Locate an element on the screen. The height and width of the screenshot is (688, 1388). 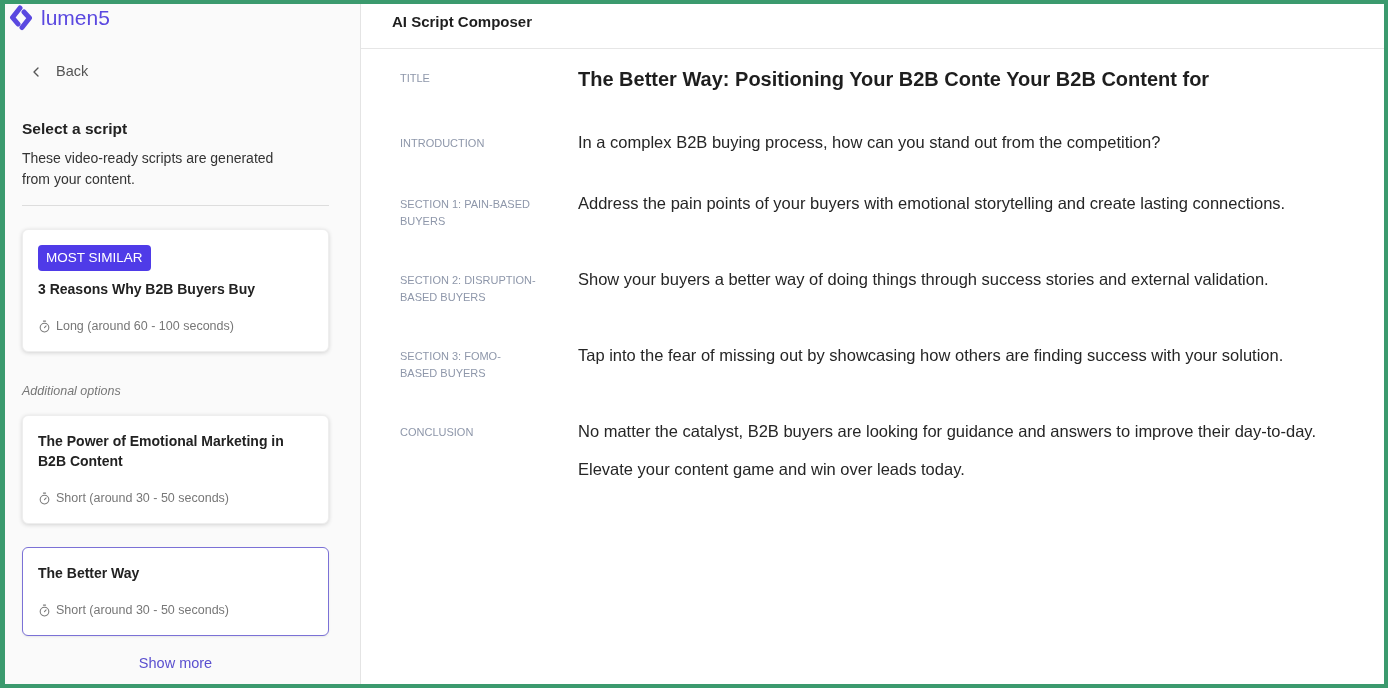
script-card: MOST SIMILAR 3 Reasons Why B2B Buyers Buy Long (around 60 - 100 seconds) is located at coordinates (175, 290).